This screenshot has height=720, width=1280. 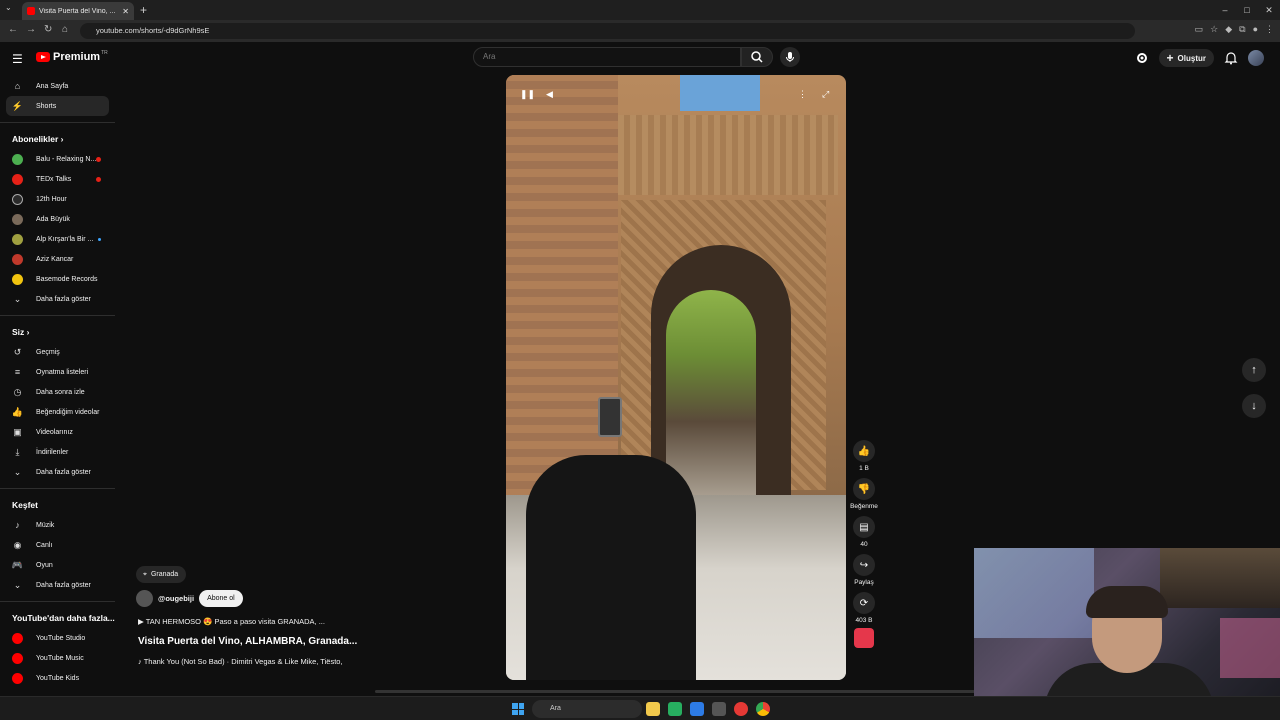 I want to click on word-app-icon, so click(x=697, y=709).